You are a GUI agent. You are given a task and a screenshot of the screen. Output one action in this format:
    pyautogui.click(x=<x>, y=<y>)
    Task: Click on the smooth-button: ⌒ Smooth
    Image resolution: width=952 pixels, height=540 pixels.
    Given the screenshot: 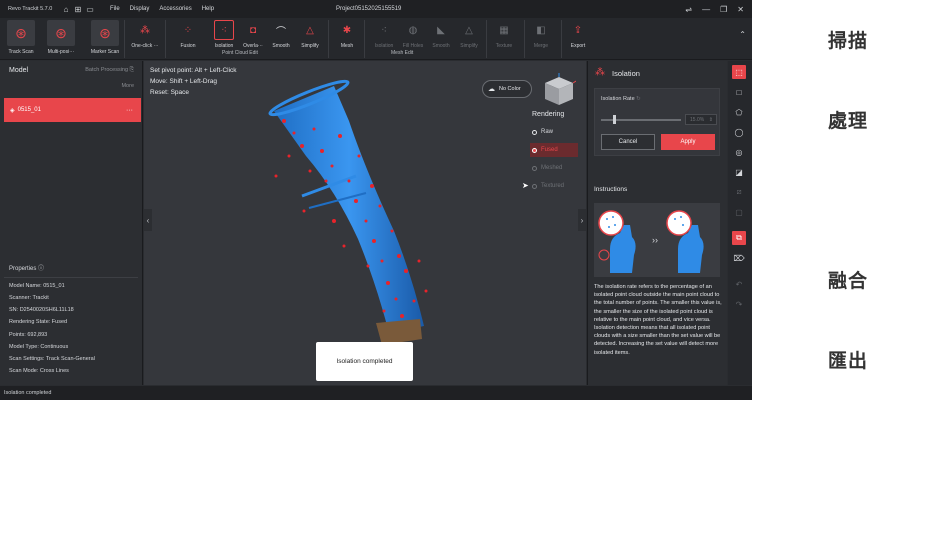 What is the action you would take?
    pyautogui.click(x=281, y=39)
    